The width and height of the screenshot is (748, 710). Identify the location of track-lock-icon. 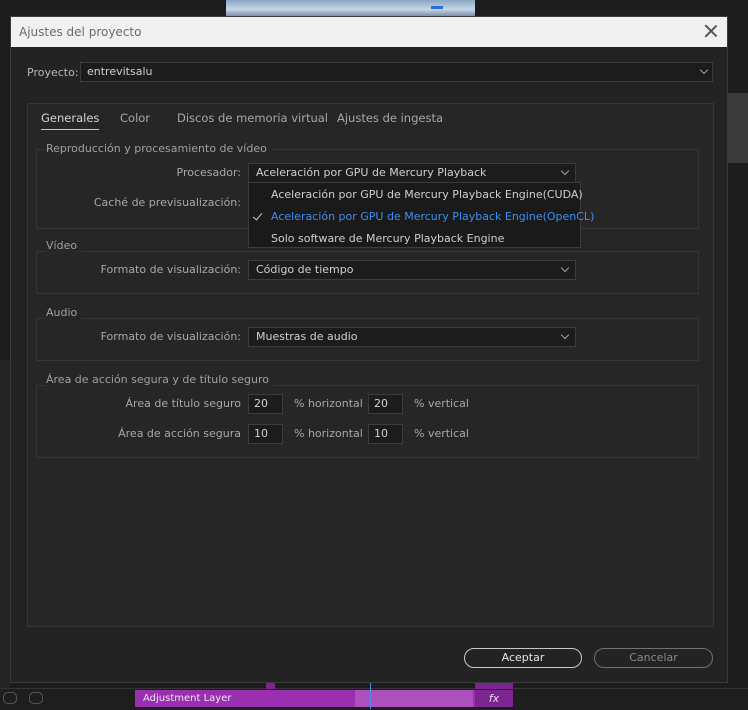
(10, 698).